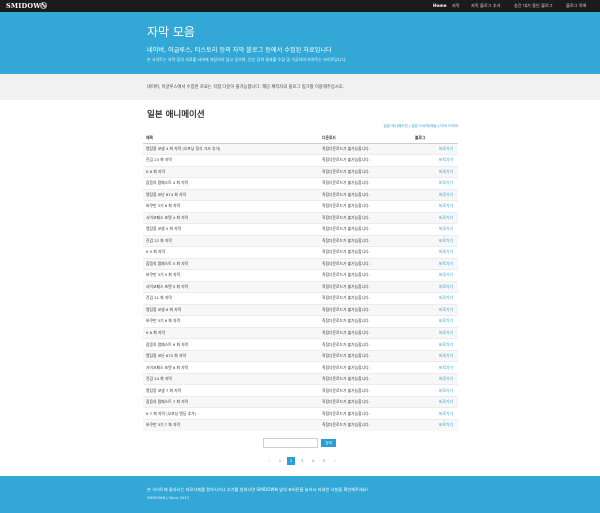 This screenshot has width=600, height=513. What do you see at coordinates (533, 6) in the screenshot?
I see `nav-item-pending-blogs: 송간 대기 중인 블로그` at bounding box center [533, 6].